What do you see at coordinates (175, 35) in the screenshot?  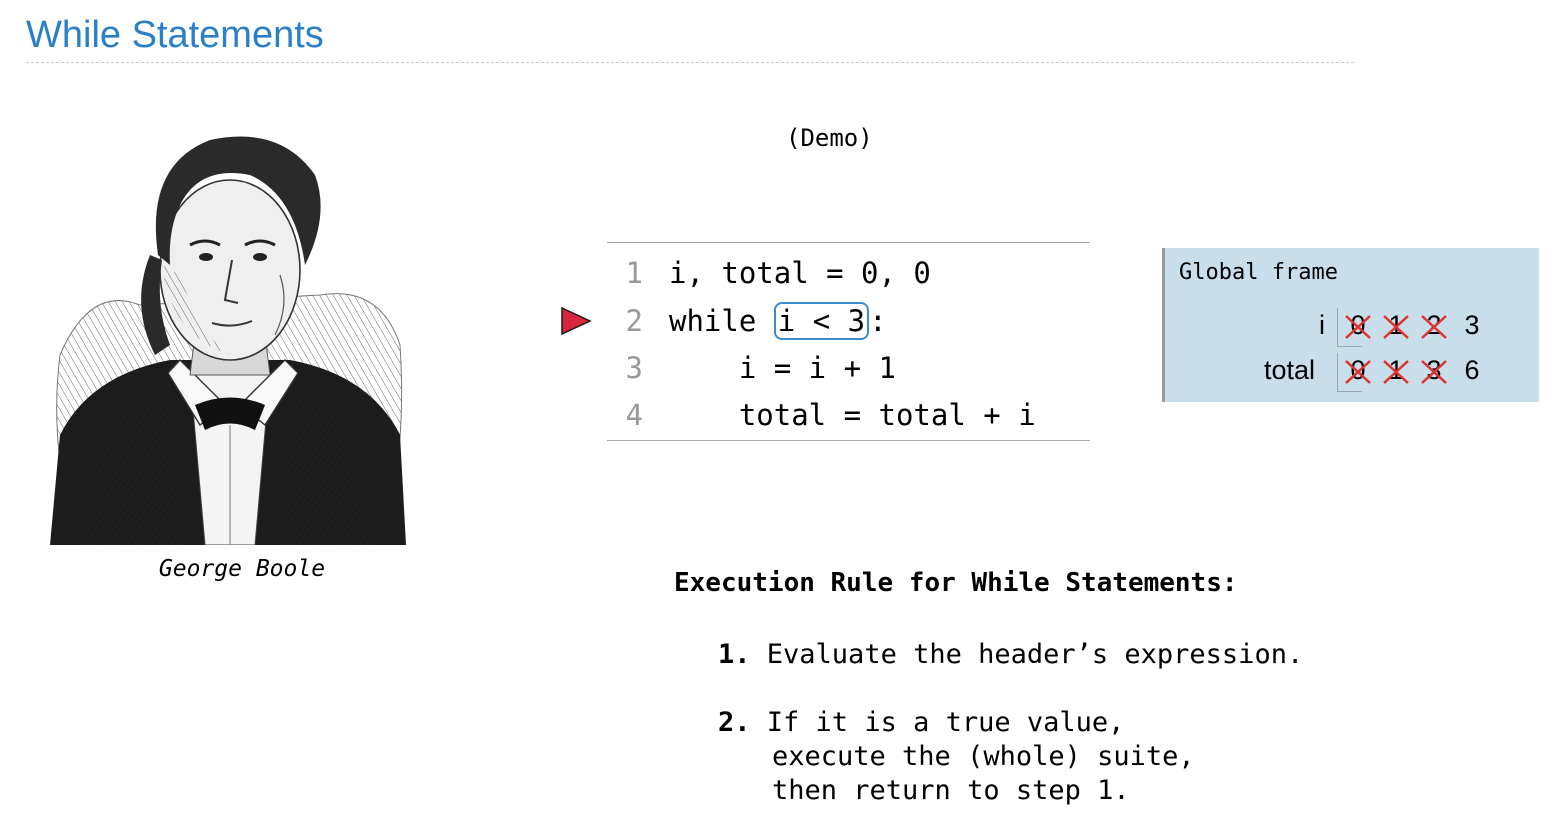 I see `slide-title: While Statements` at bounding box center [175, 35].